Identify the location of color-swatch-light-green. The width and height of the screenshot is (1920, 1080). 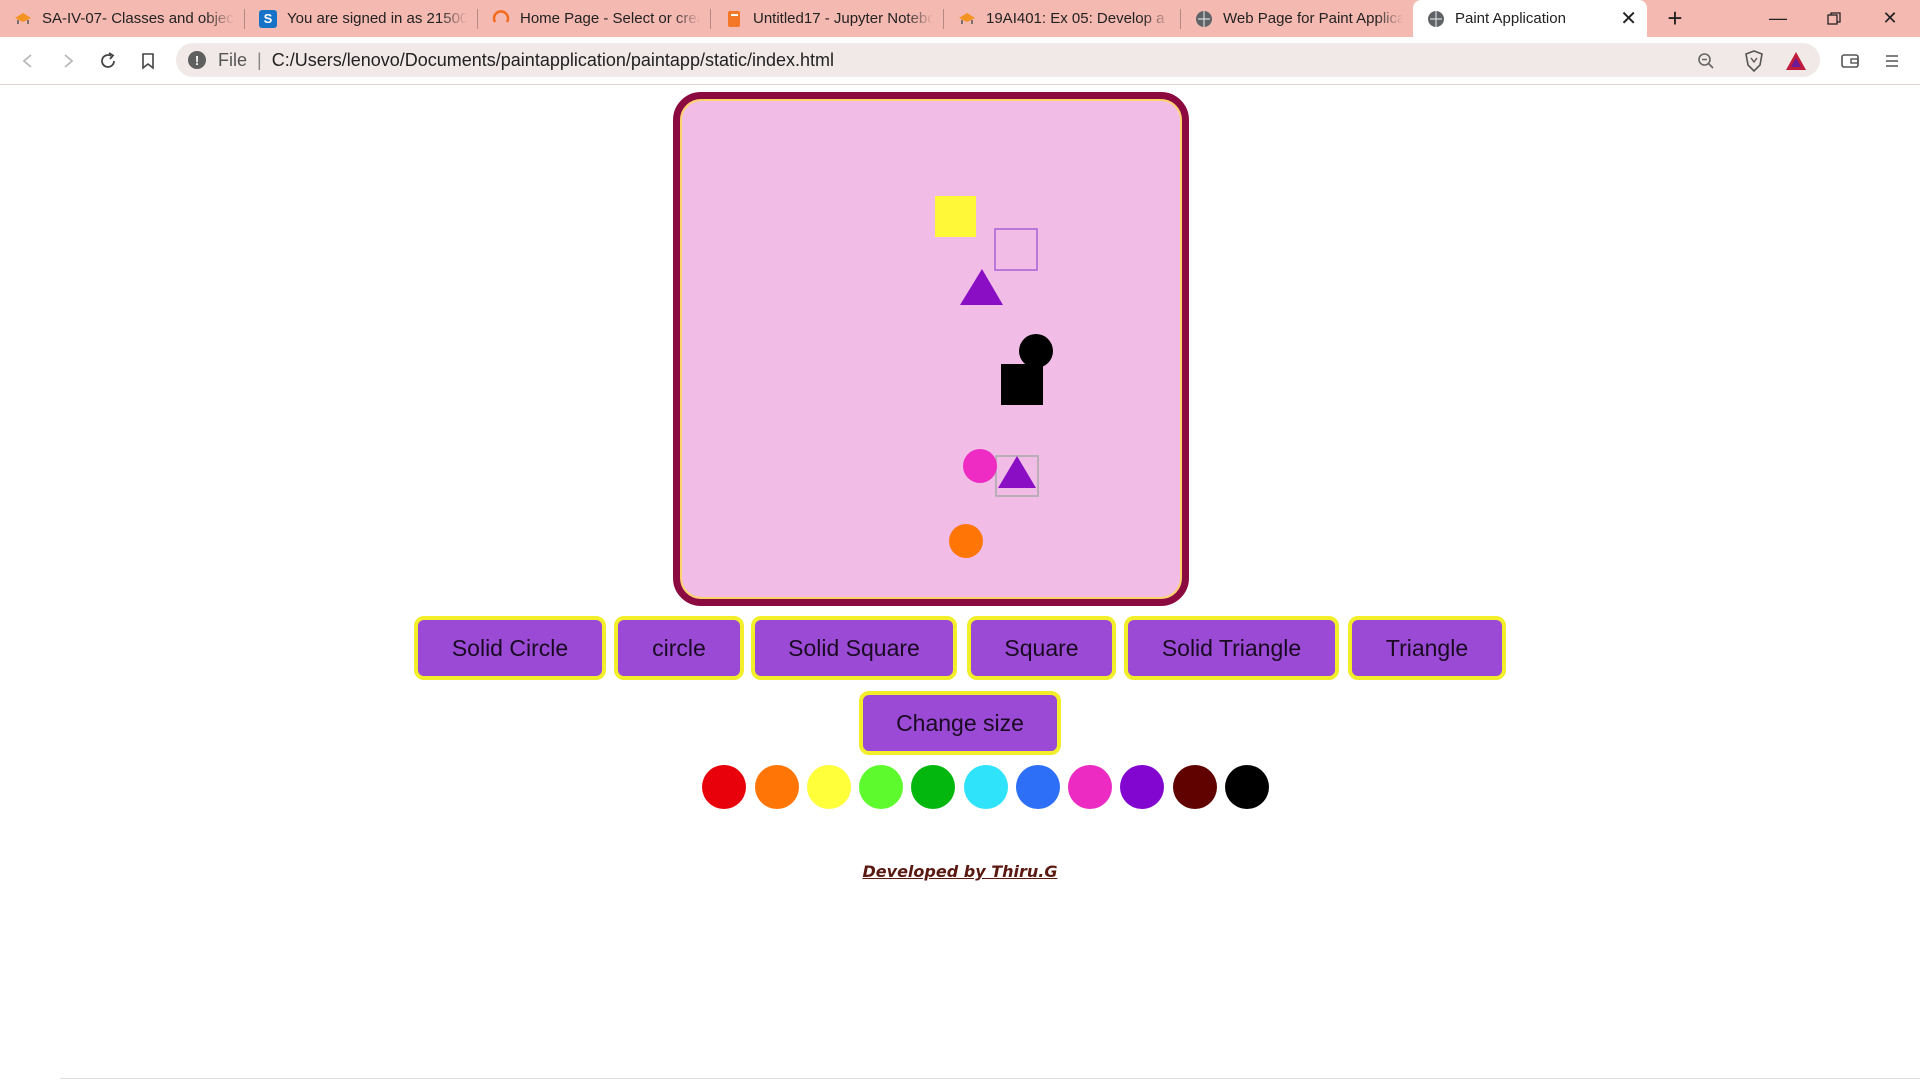
(881, 787).